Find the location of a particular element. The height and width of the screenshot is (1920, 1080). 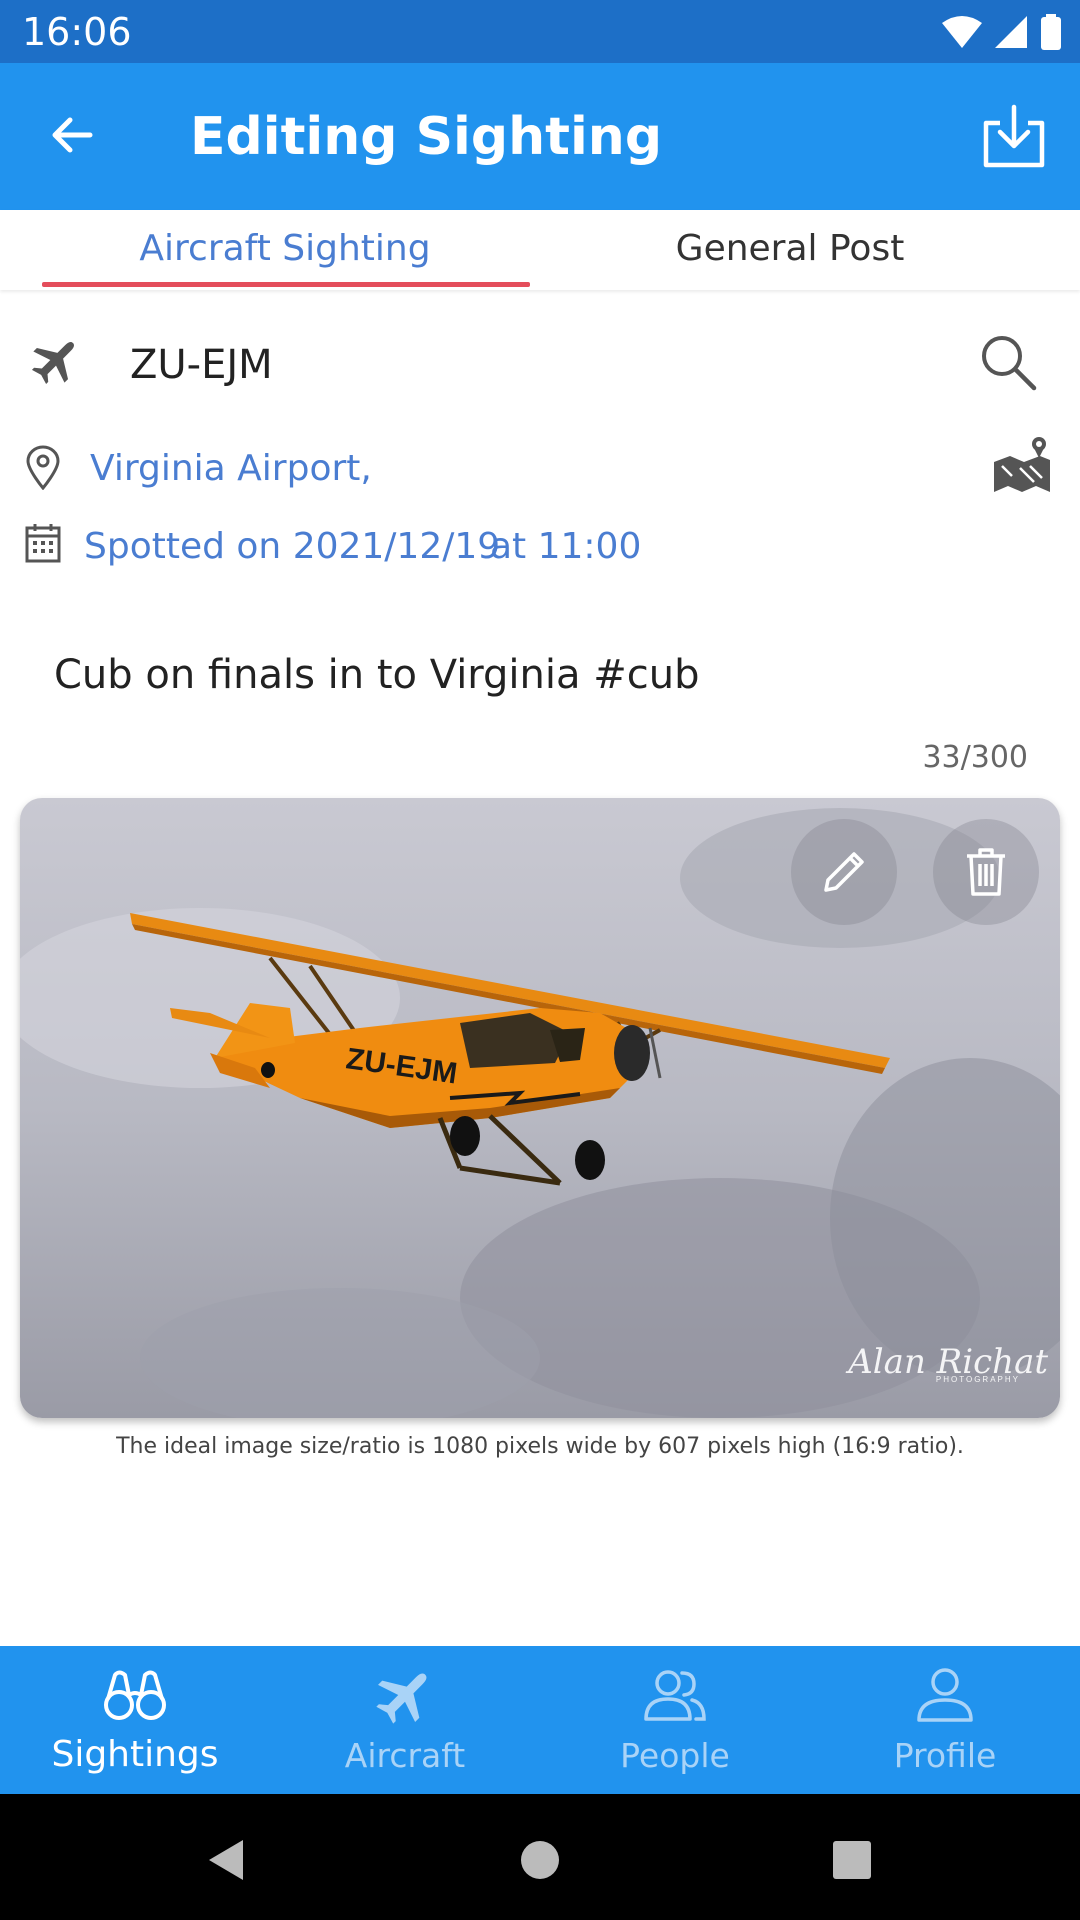

square-recents-icon is located at coordinates (852, 1860).